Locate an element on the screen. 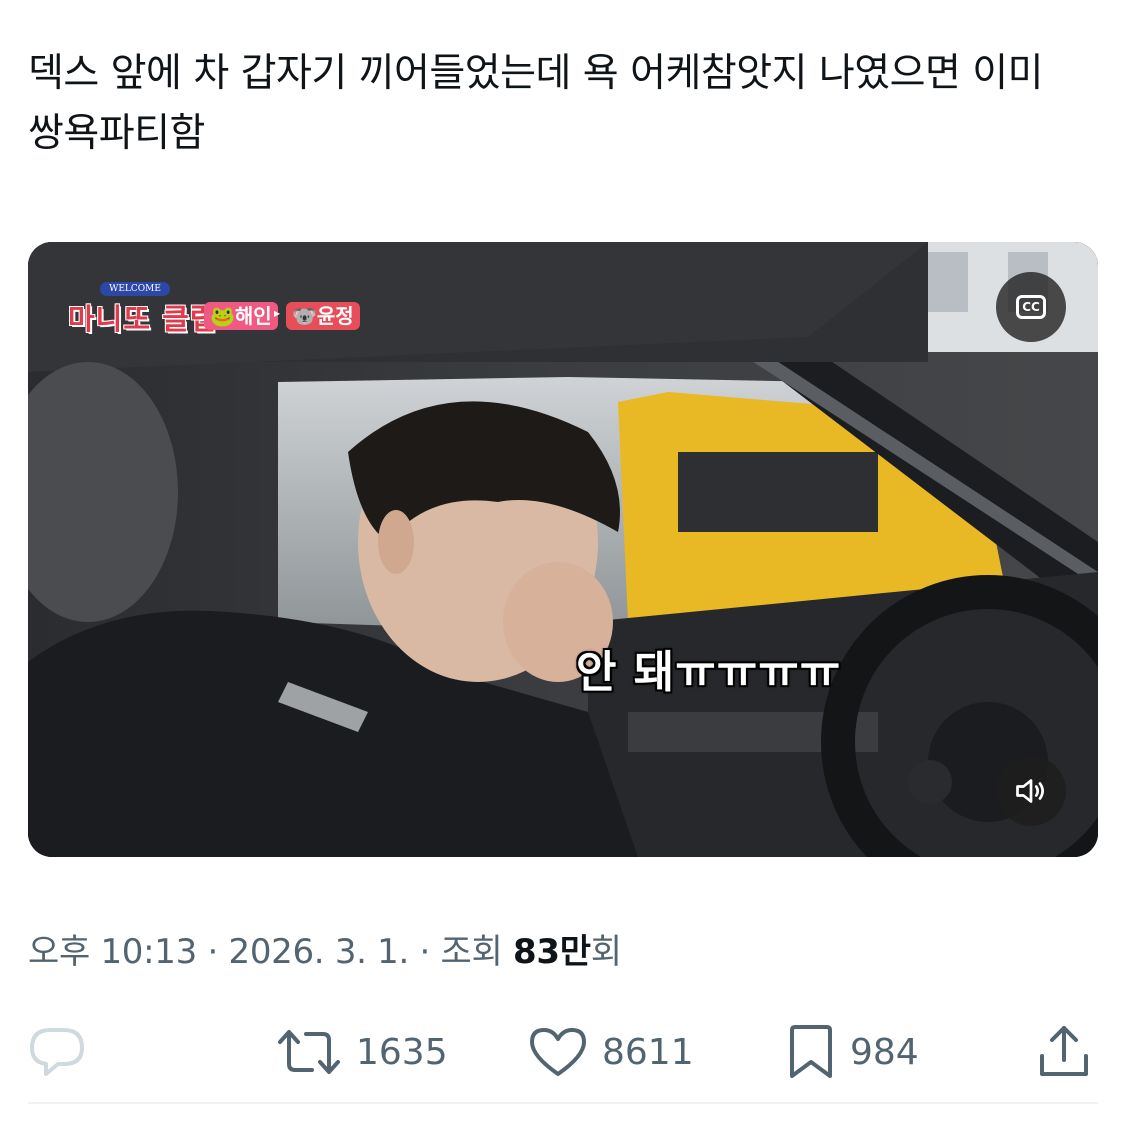 This screenshot has height=1128, width=1124. show-logo: 마니또 클럽 is located at coordinates (143, 319).